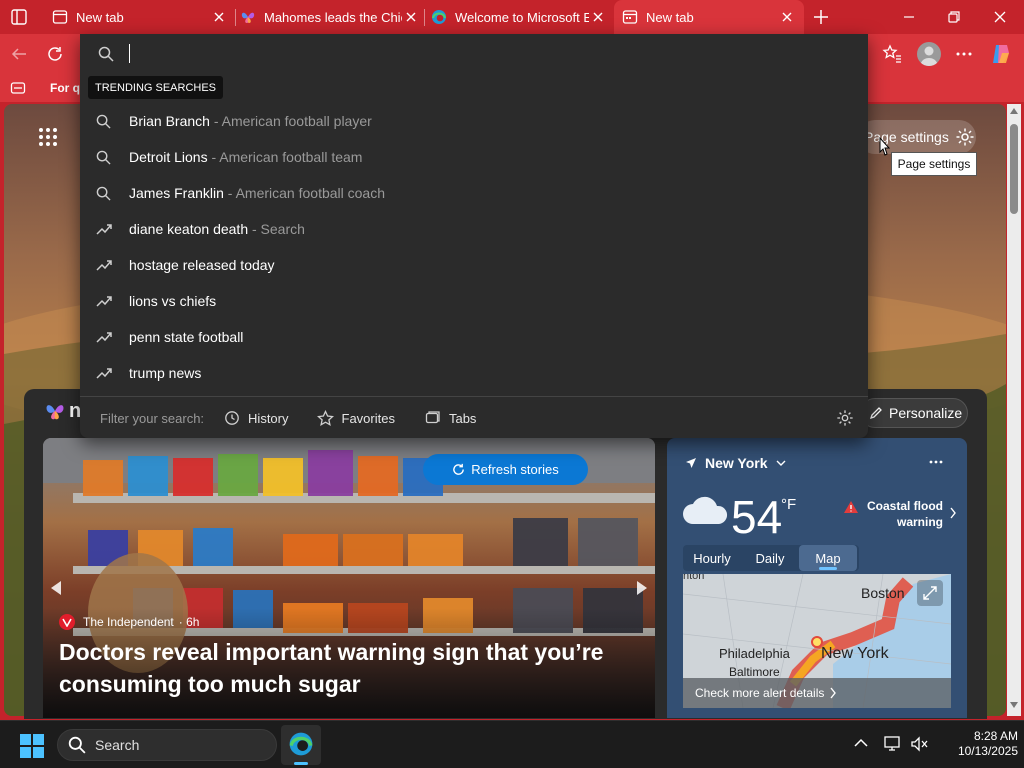 The width and height of the screenshot is (1024, 768). Describe the element at coordinates (186, 337) in the screenshot. I see `suggestion-term: penn state football` at that location.